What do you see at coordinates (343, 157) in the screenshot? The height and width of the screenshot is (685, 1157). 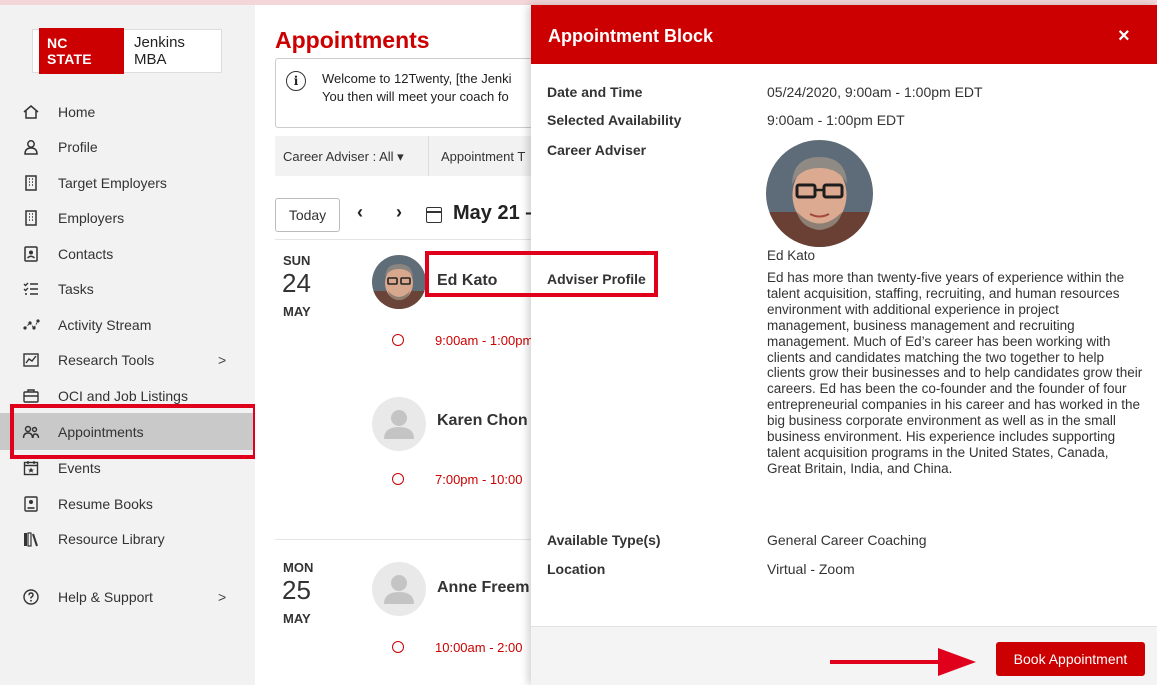 I see `career-adviser-filter: Career Adviser : All ▾` at bounding box center [343, 157].